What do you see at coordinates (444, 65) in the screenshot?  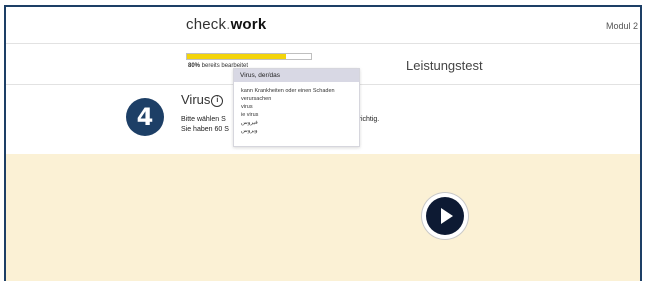 I see `page-title: Leistungstest` at bounding box center [444, 65].